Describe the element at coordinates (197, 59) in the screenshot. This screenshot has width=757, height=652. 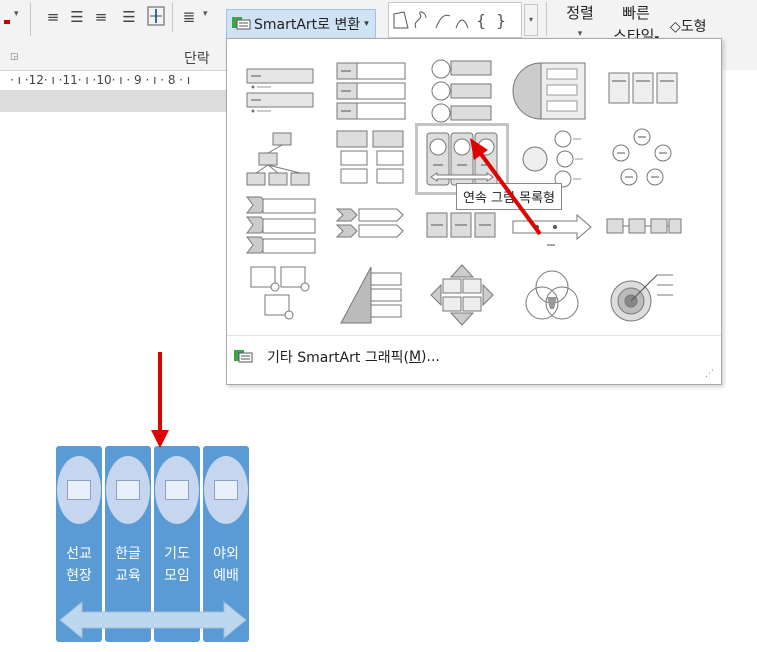
I see `paragraph-group-label: 단락` at that location.